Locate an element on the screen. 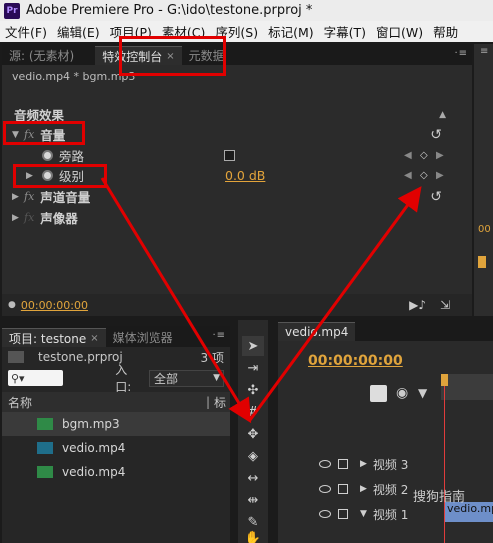 The height and width of the screenshot is (543, 493). snap-icon is located at coordinates (378, 393).